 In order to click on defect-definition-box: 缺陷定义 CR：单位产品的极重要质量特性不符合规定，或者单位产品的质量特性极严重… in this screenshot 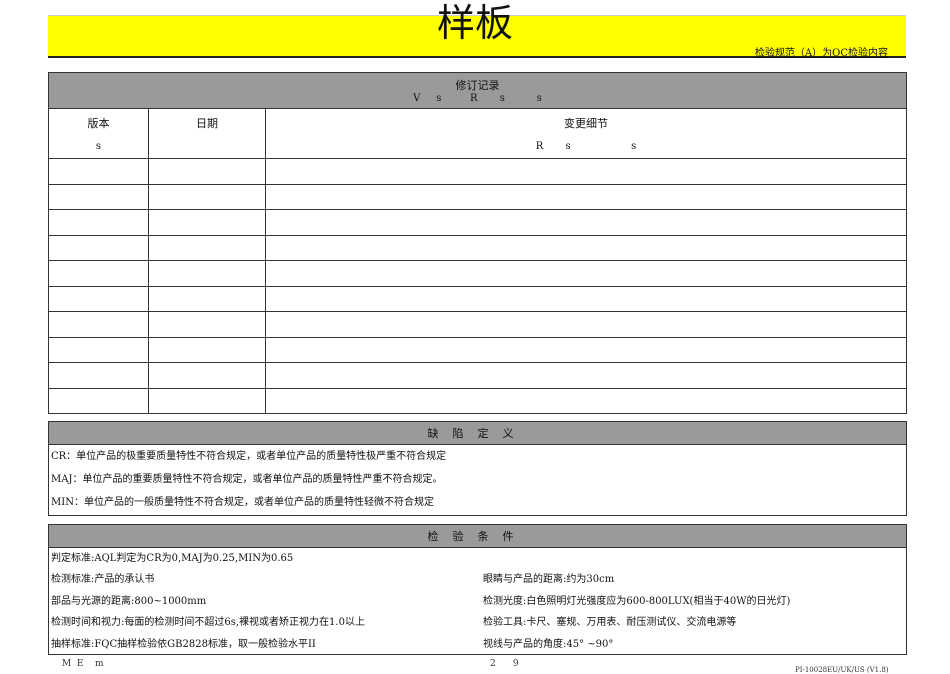, I will do `click(477, 468)`.